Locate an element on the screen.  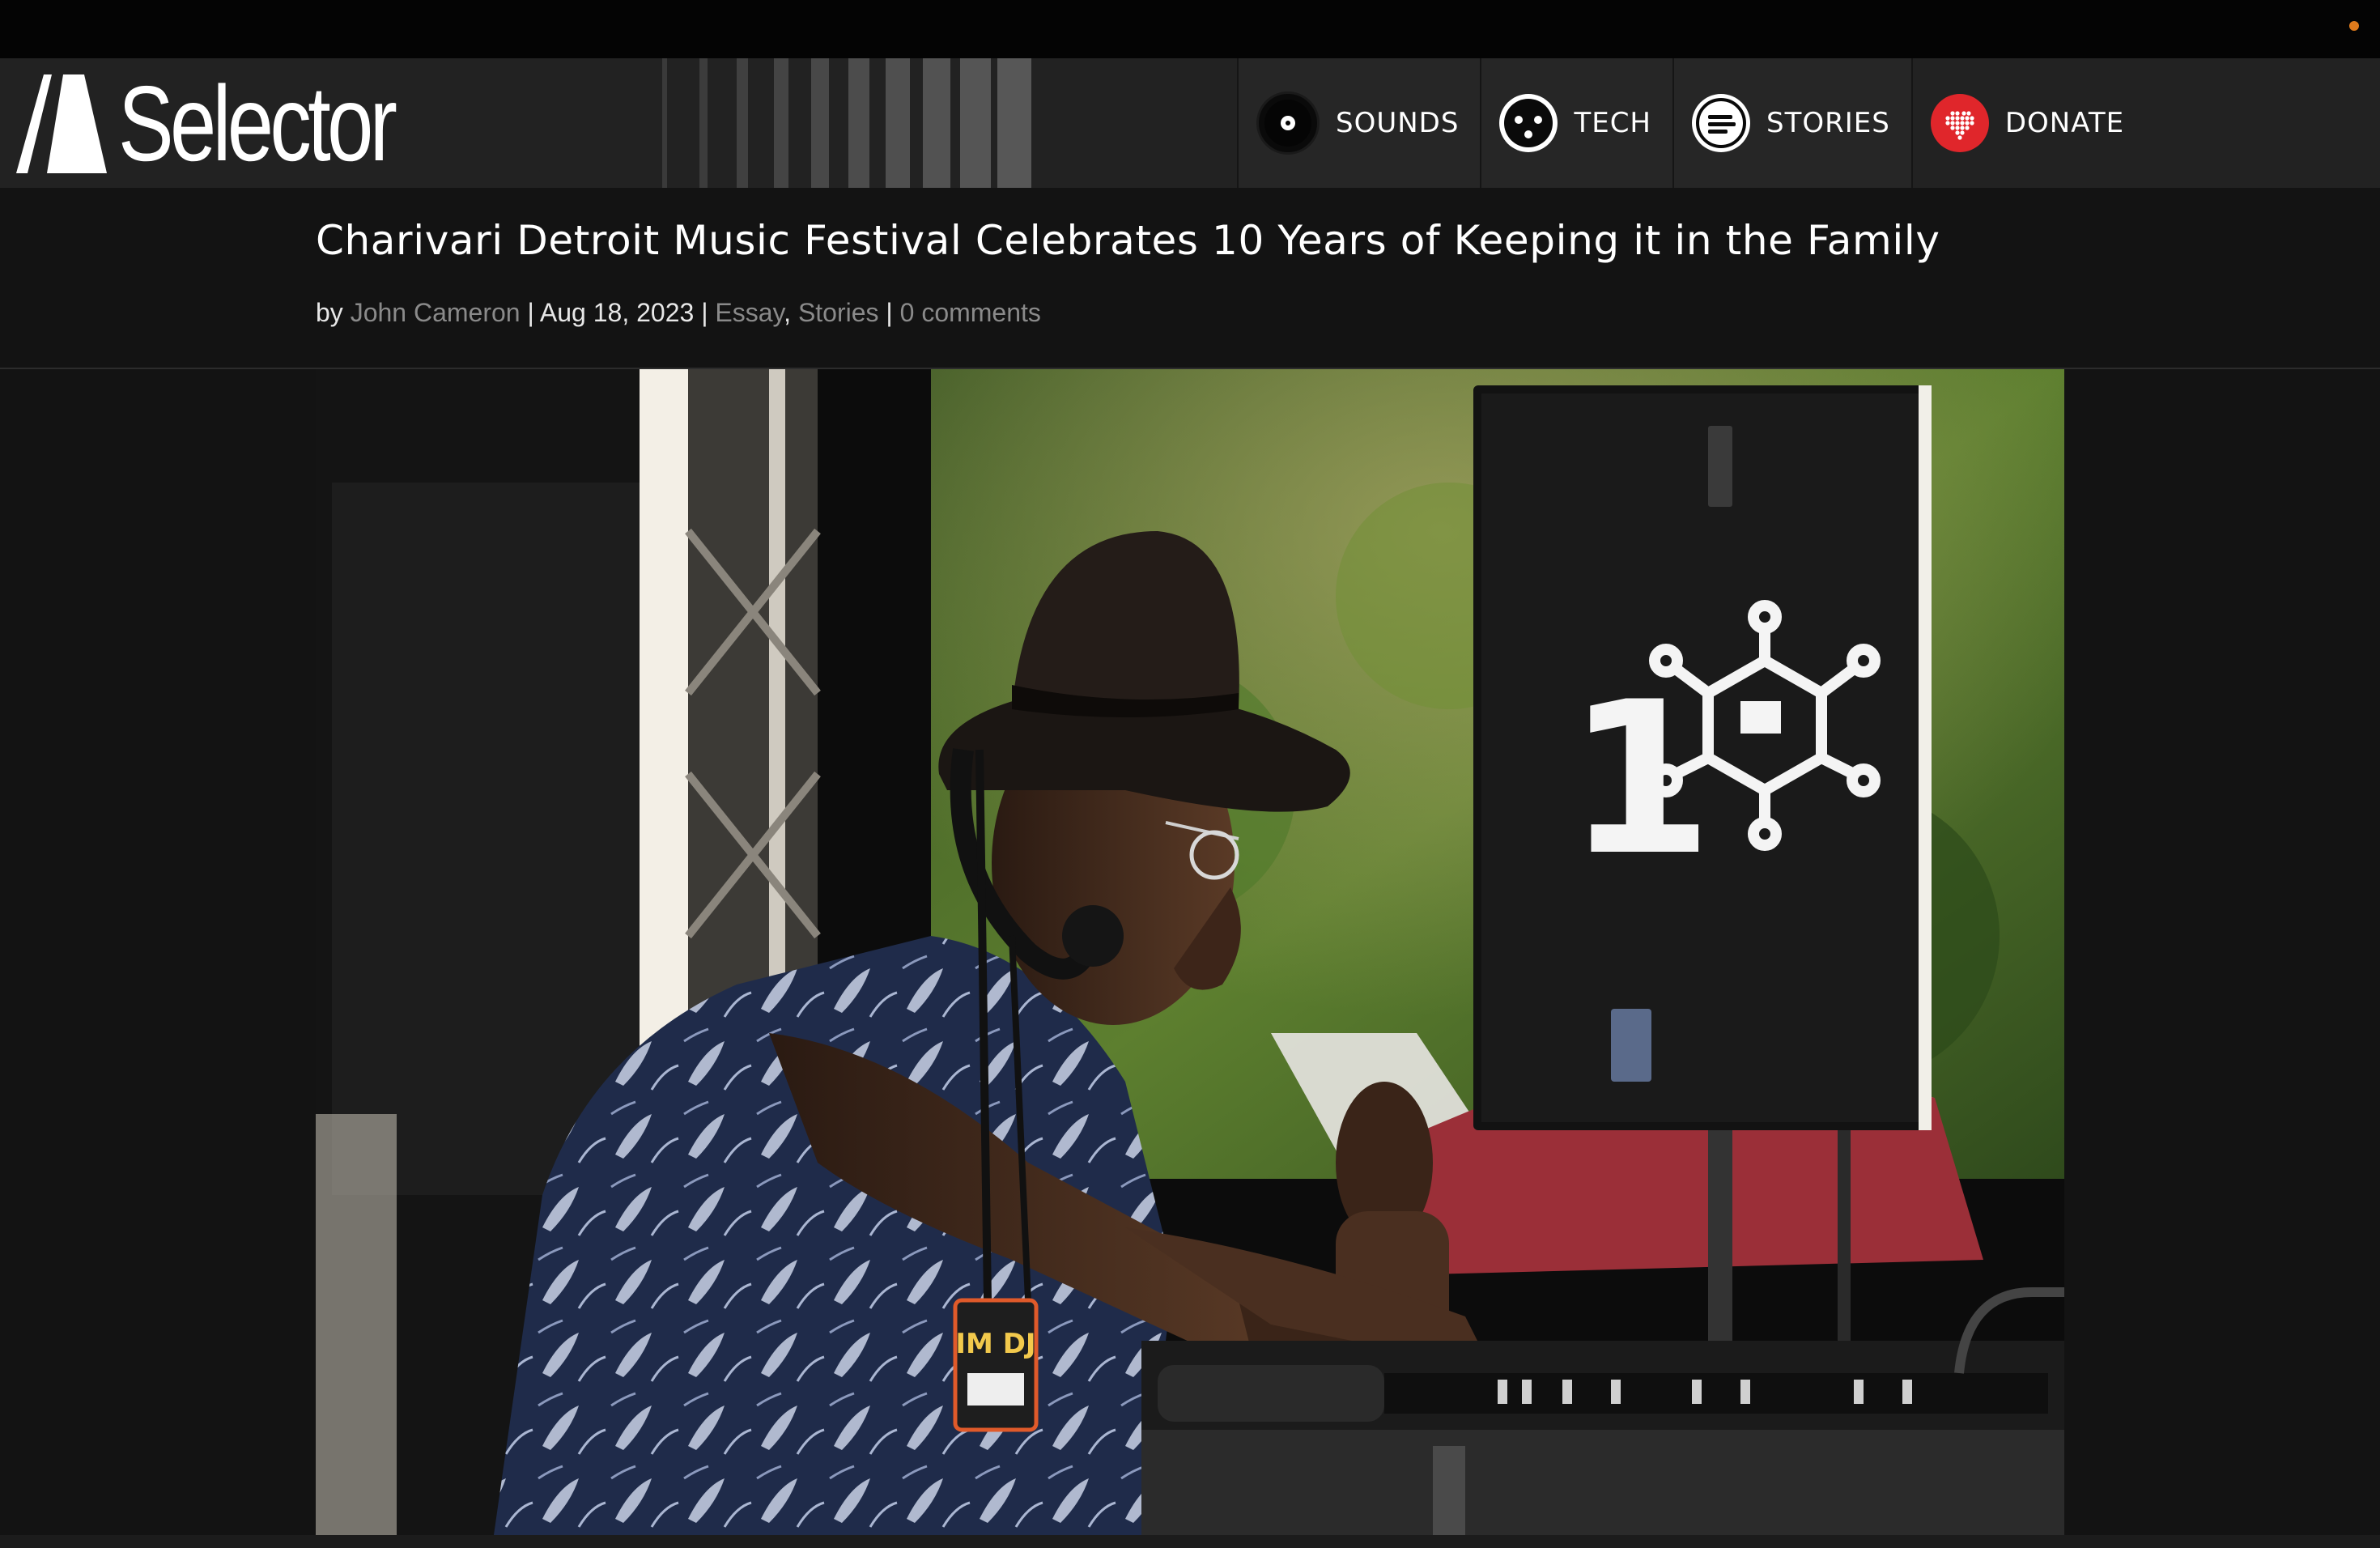
nav-item-donate: DONATE is located at coordinates (2027, 123).